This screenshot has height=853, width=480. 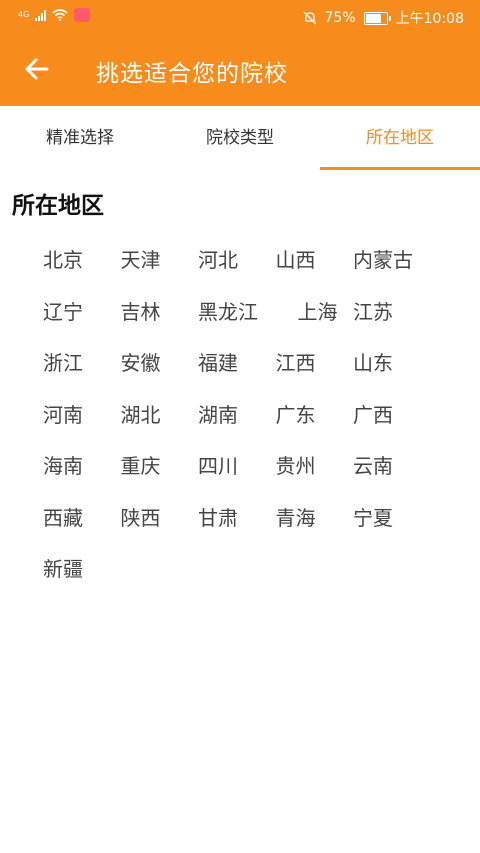 I want to click on region-item: 上海, so click(x=315, y=322).